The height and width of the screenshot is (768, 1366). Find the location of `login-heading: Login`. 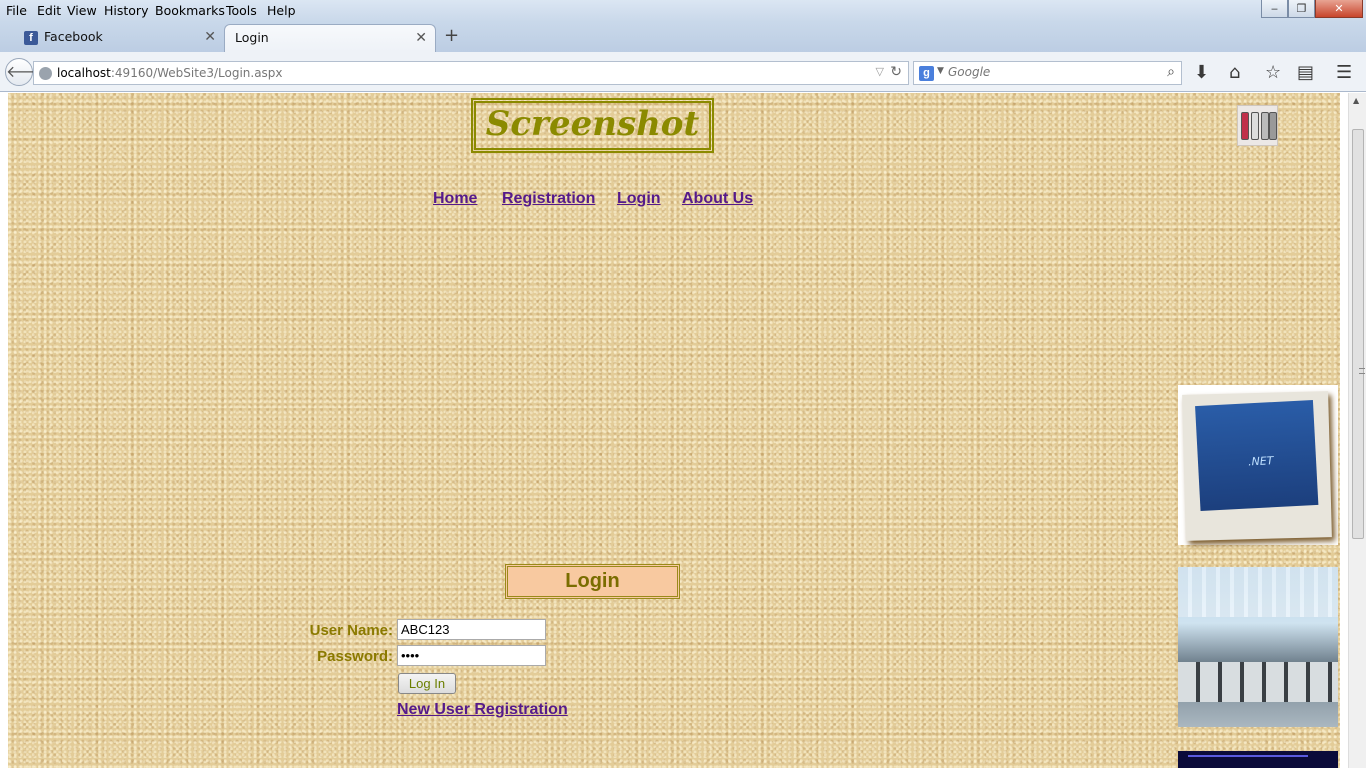

login-heading: Login is located at coordinates (592, 581).